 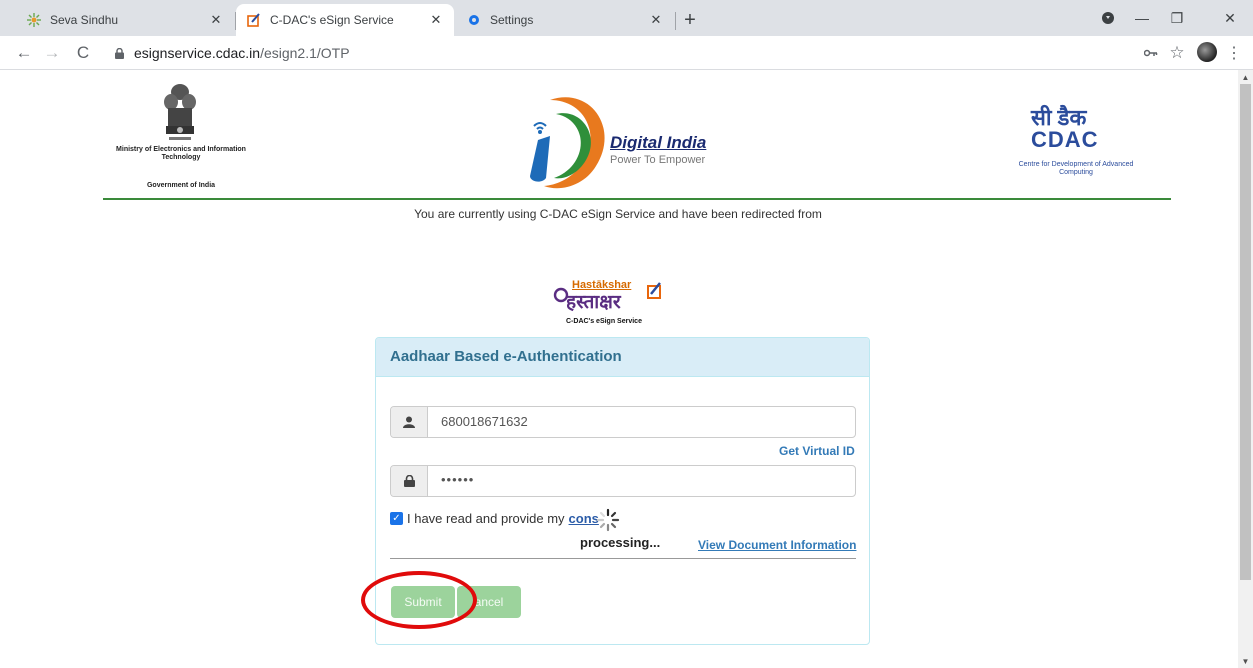 I want to click on otp-value: ••••••, so click(x=458, y=479).